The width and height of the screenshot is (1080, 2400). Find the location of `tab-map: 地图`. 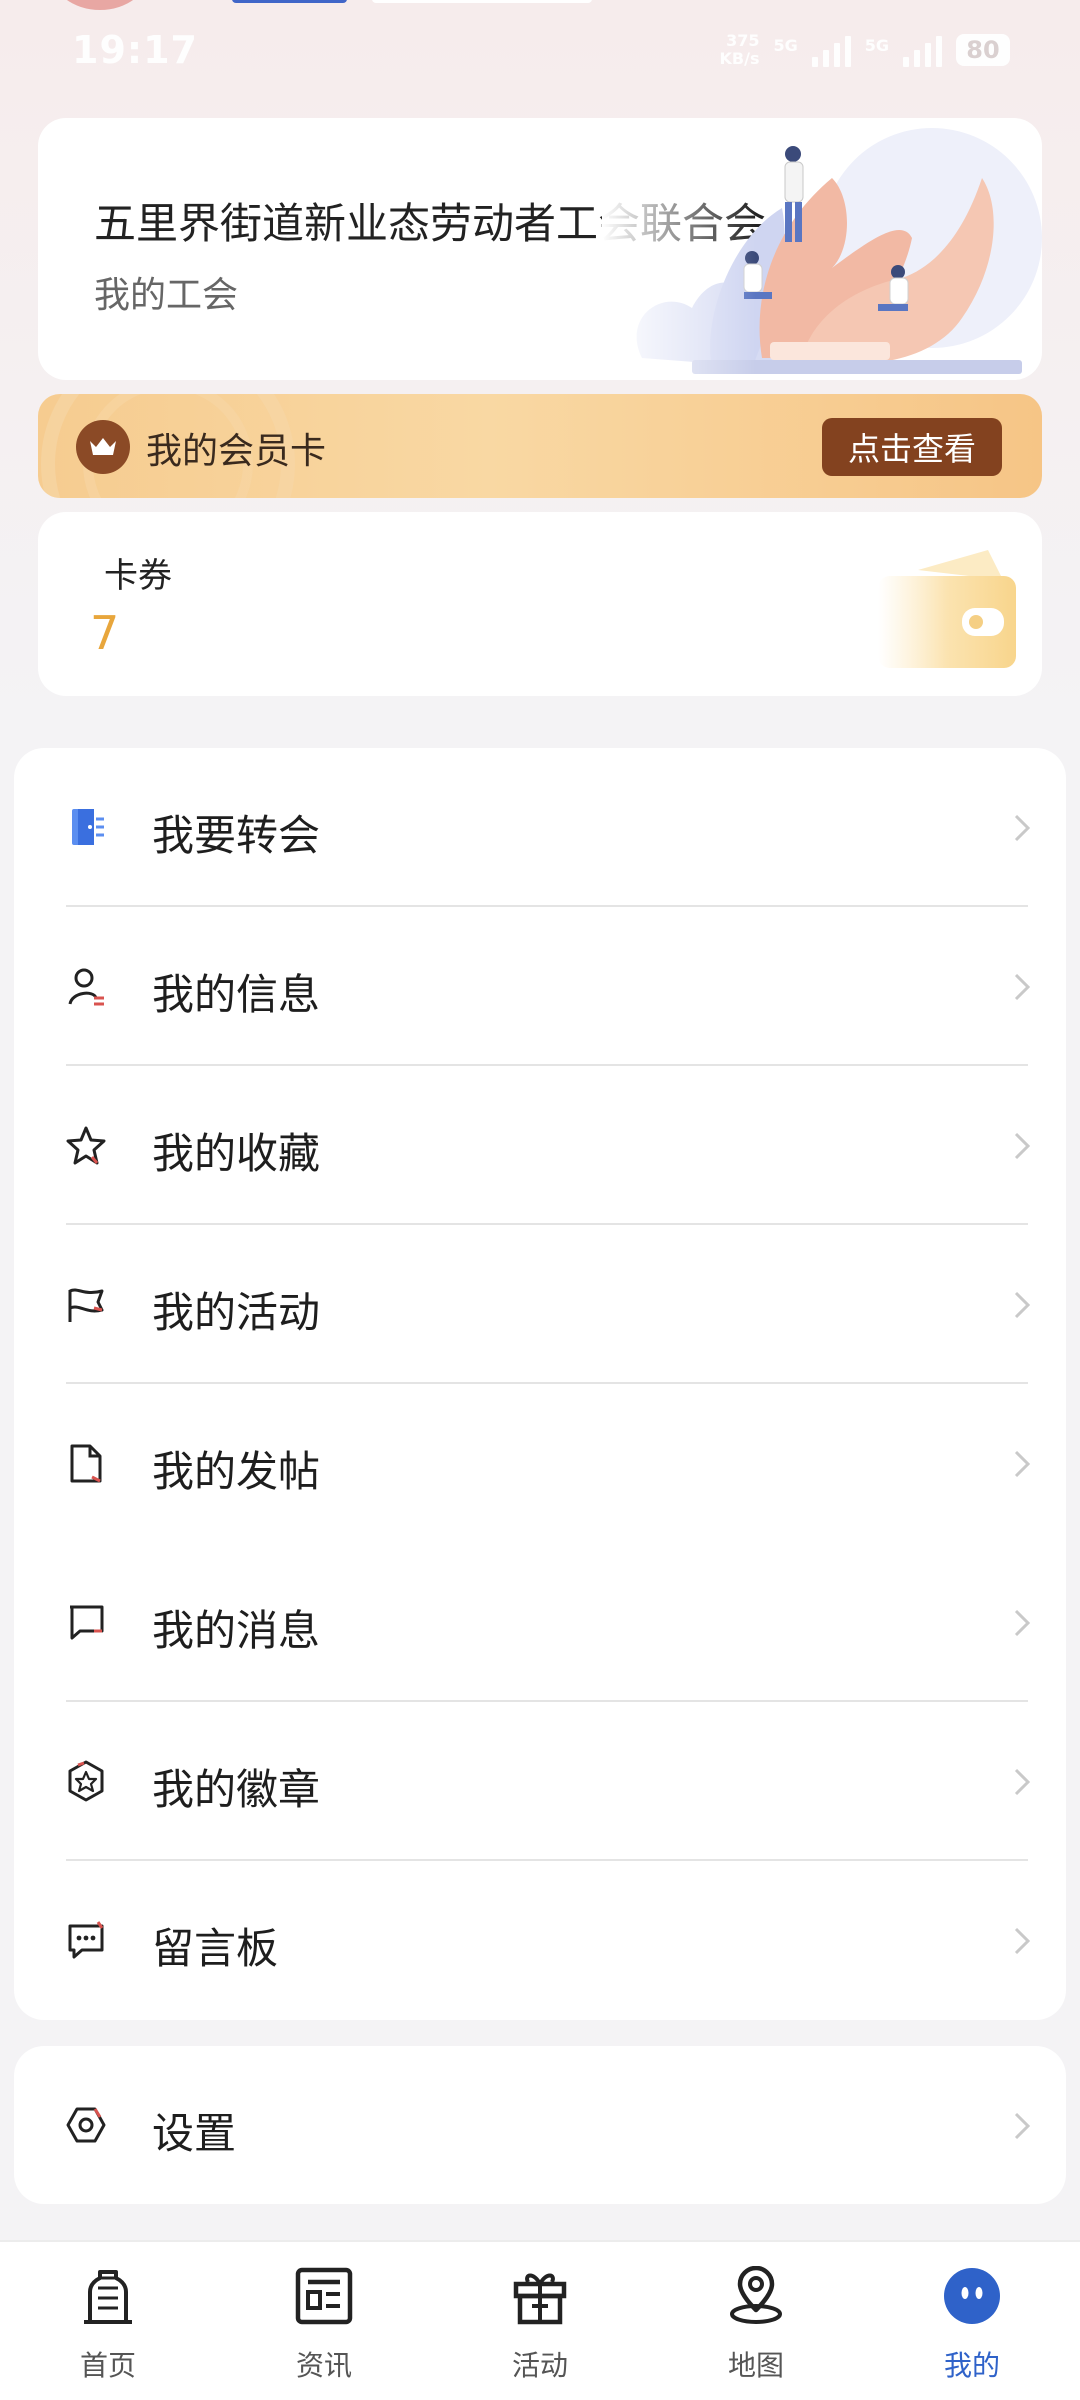

tab-map: 地图 is located at coordinates (756, 2321).